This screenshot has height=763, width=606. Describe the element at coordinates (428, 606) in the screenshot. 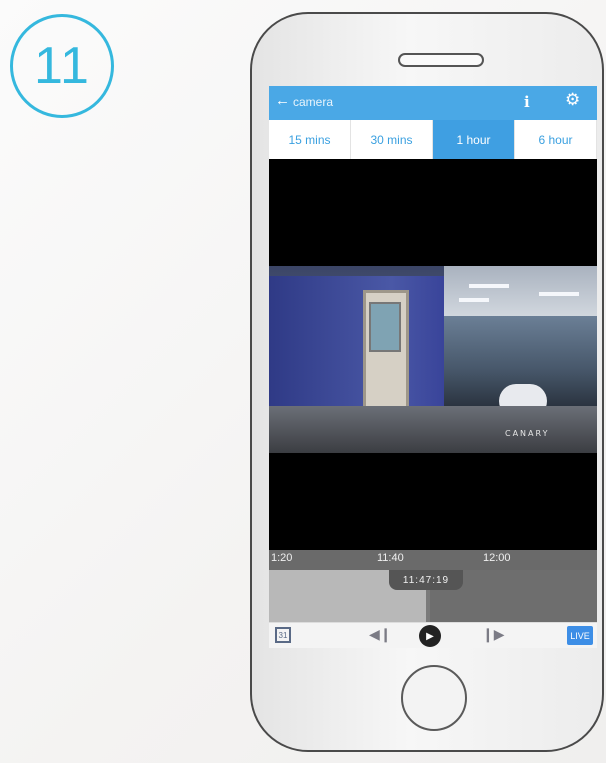

I see `timeline-playhead` at that location.